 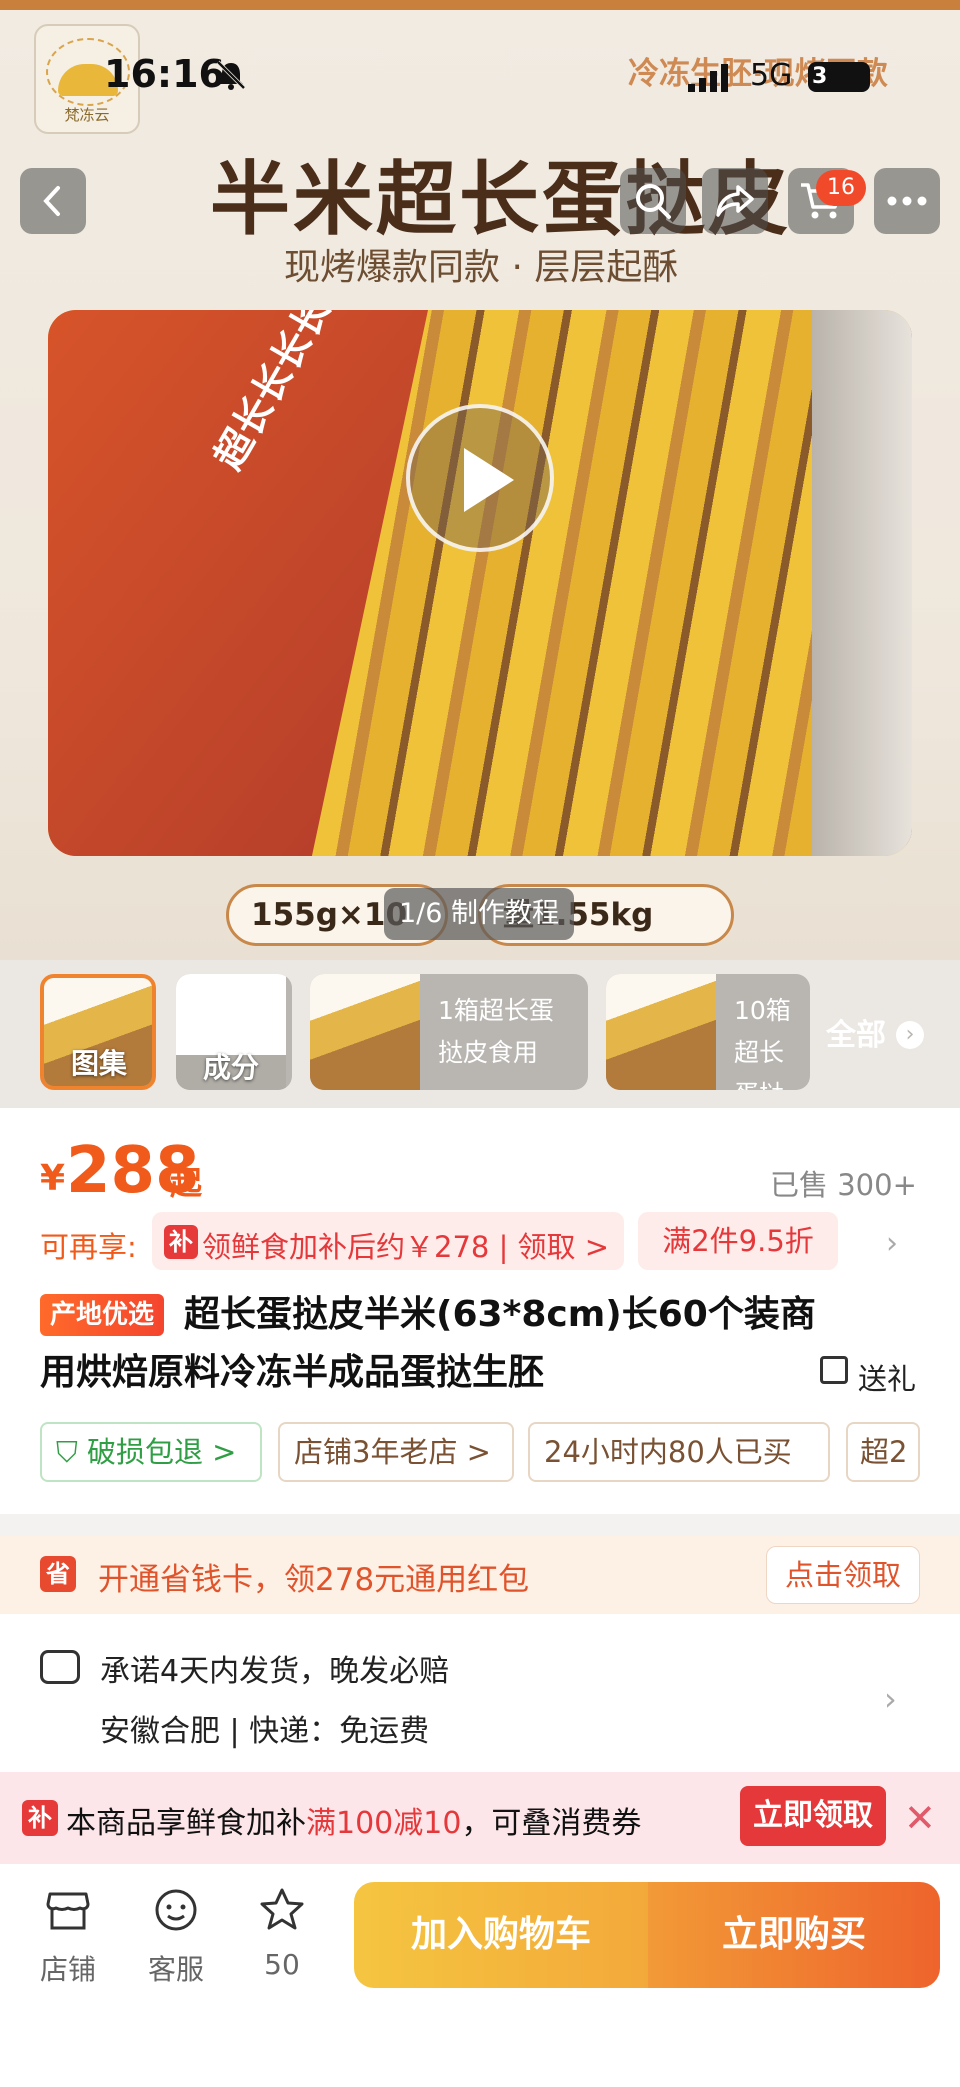 What do you see at coordinates (496, 1031) in the screenshot?
I see `thumbnail-side-label: 1箱超长蛋挞皮食用` at bounding box center [496, 1031].